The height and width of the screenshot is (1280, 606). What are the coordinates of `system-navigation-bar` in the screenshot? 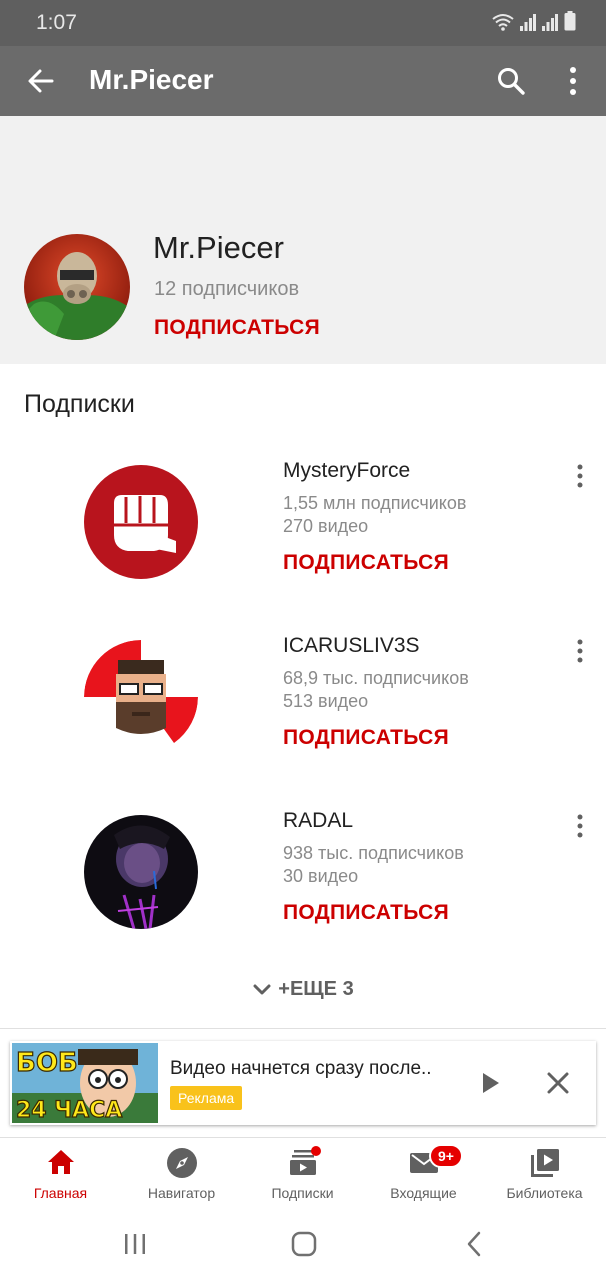 It's located at (303, 1244).